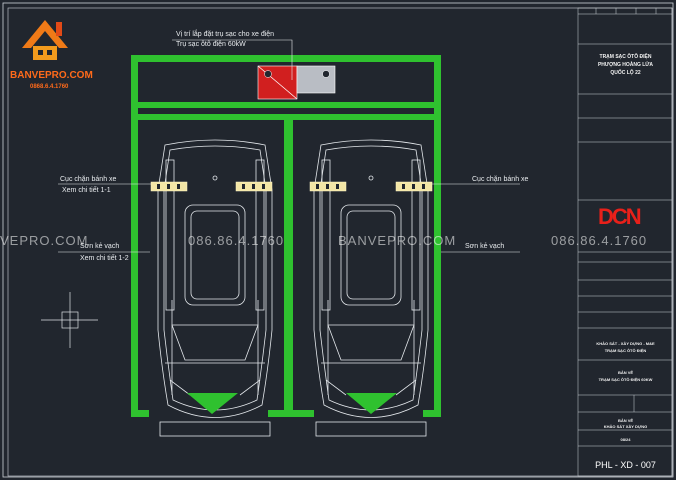  I want to click on label-charger-power: Trụ sạc ôtô điện 60kW, so click(211, 44).